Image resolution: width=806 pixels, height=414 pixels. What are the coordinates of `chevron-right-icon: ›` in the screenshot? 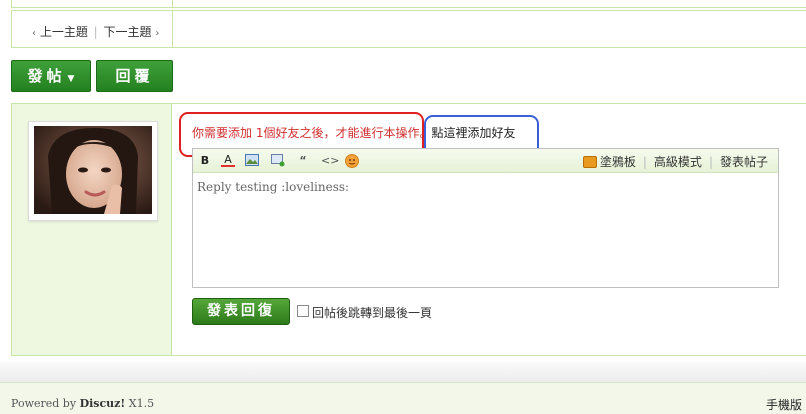 It's located at (157, 33).